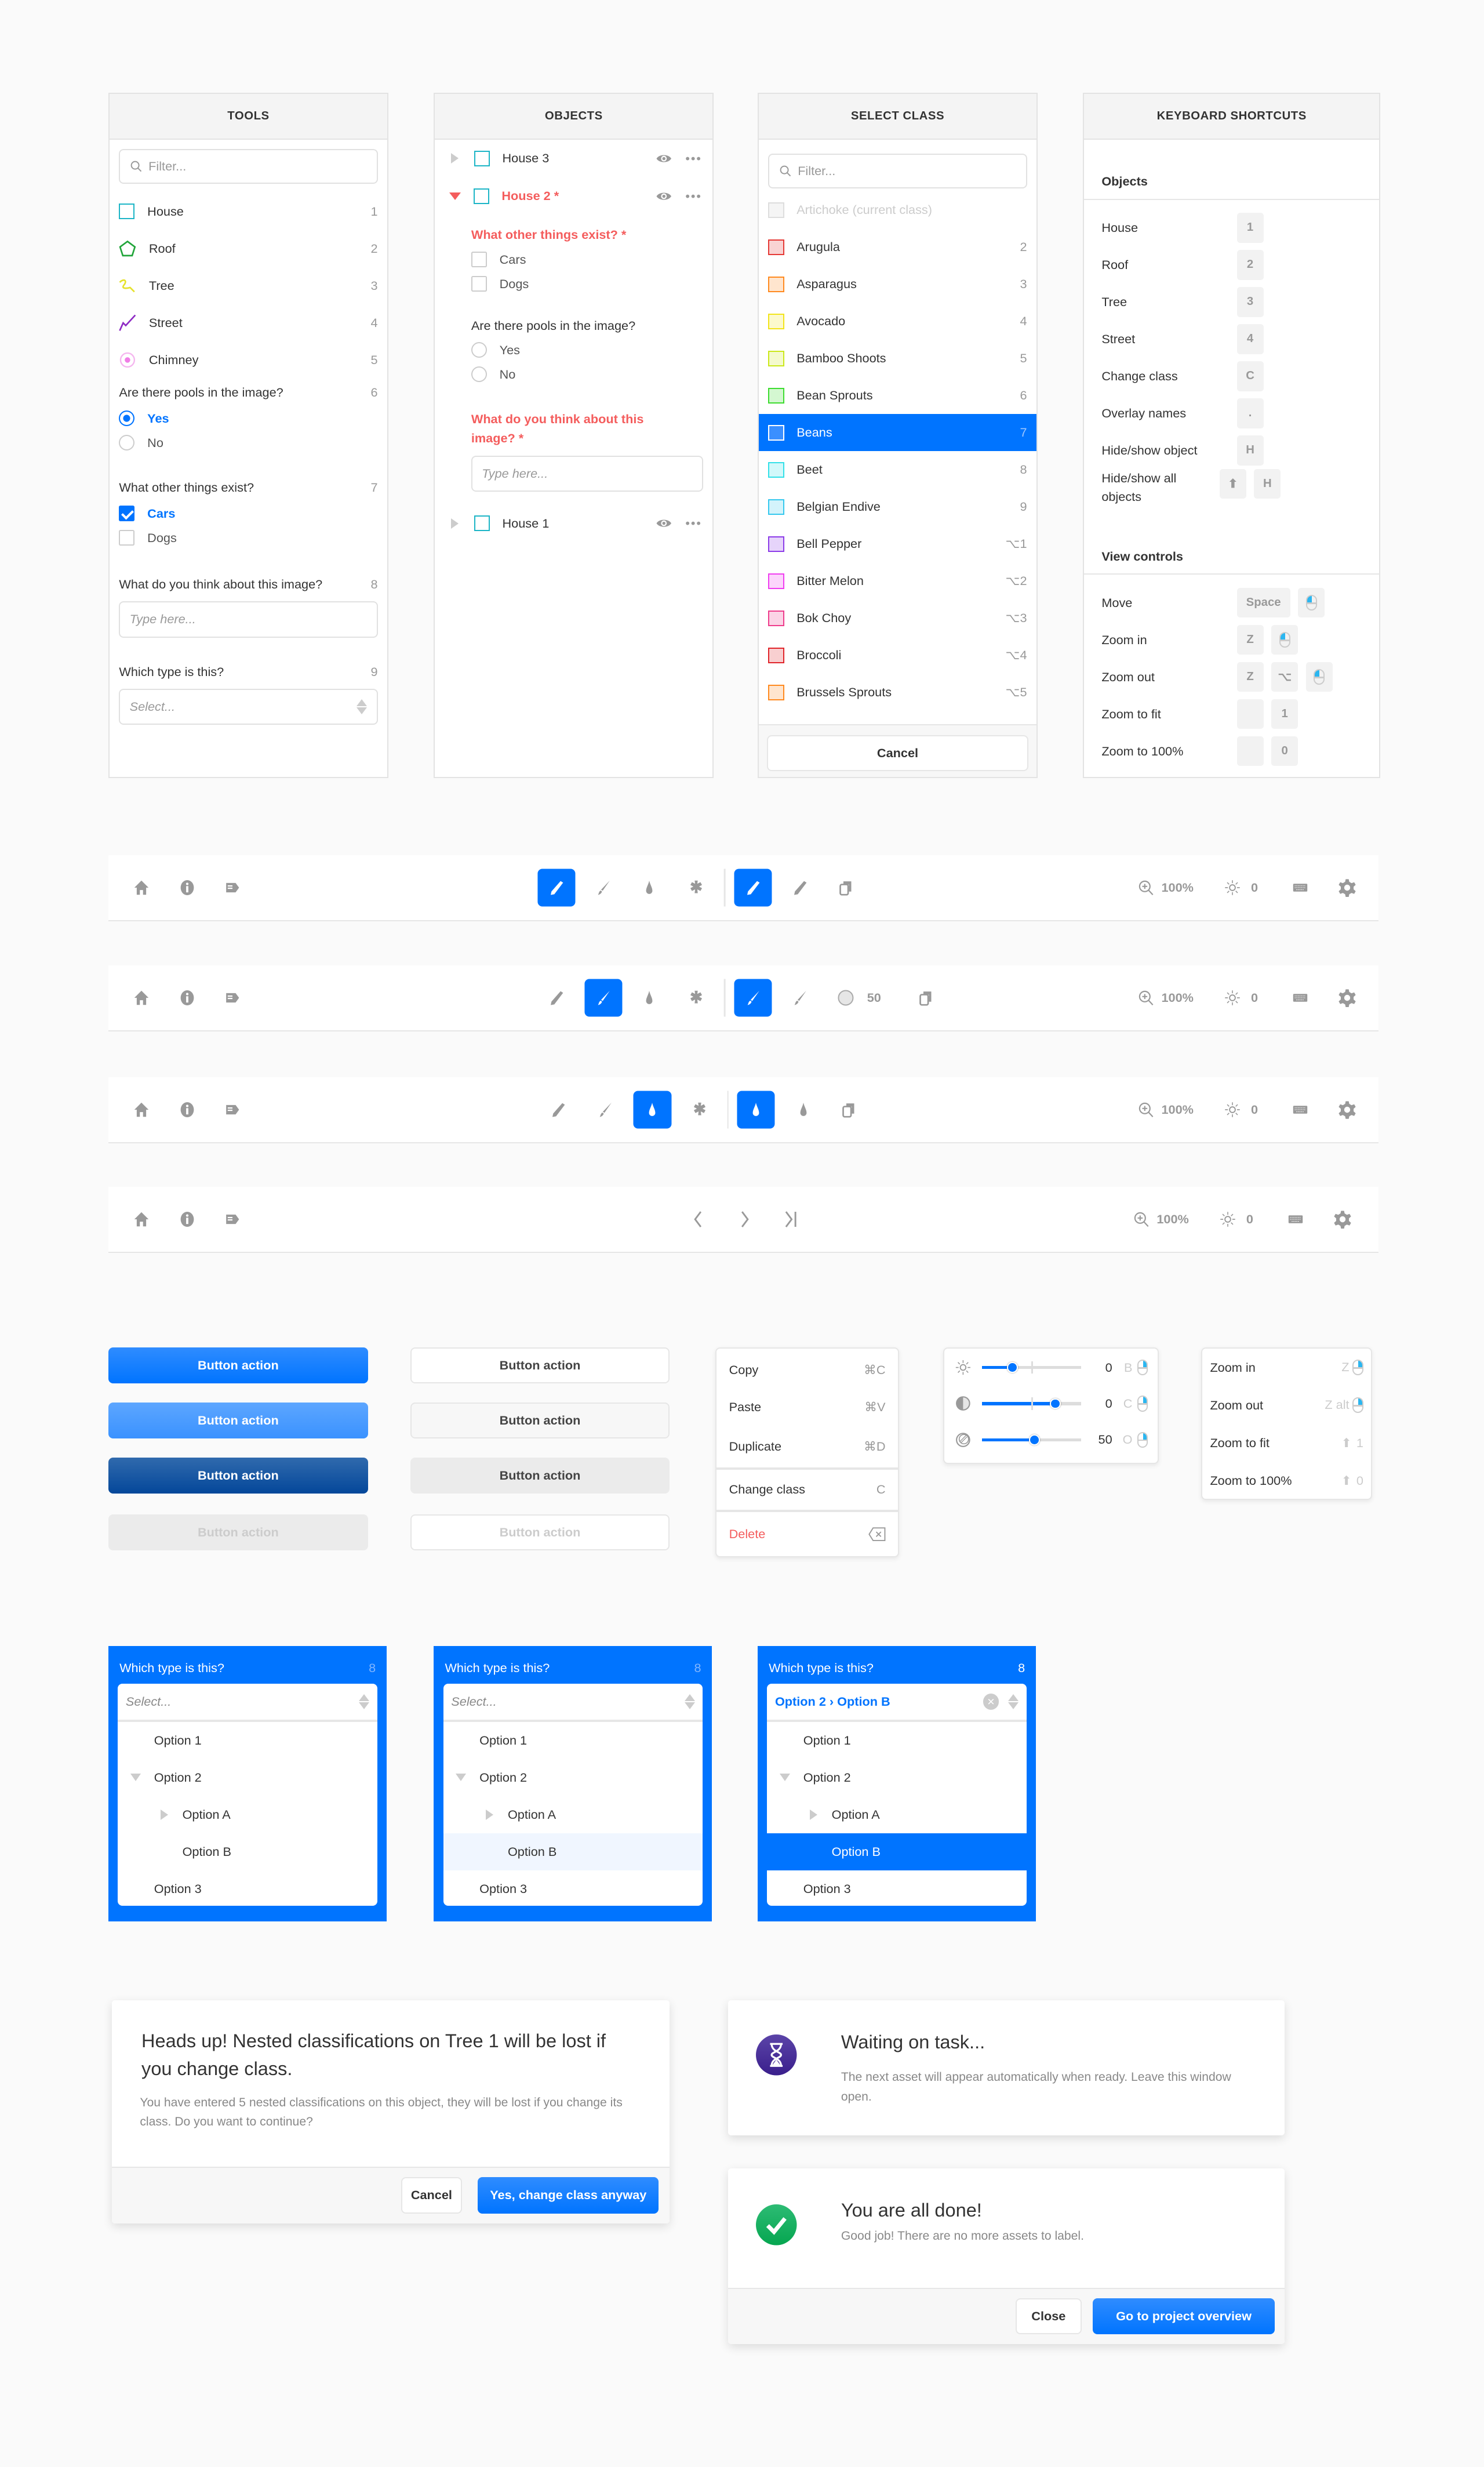 The image size is (1484, 2467). I want to click on class-item-12: Brussels Sprouts ⌥5, so click(898, 692).